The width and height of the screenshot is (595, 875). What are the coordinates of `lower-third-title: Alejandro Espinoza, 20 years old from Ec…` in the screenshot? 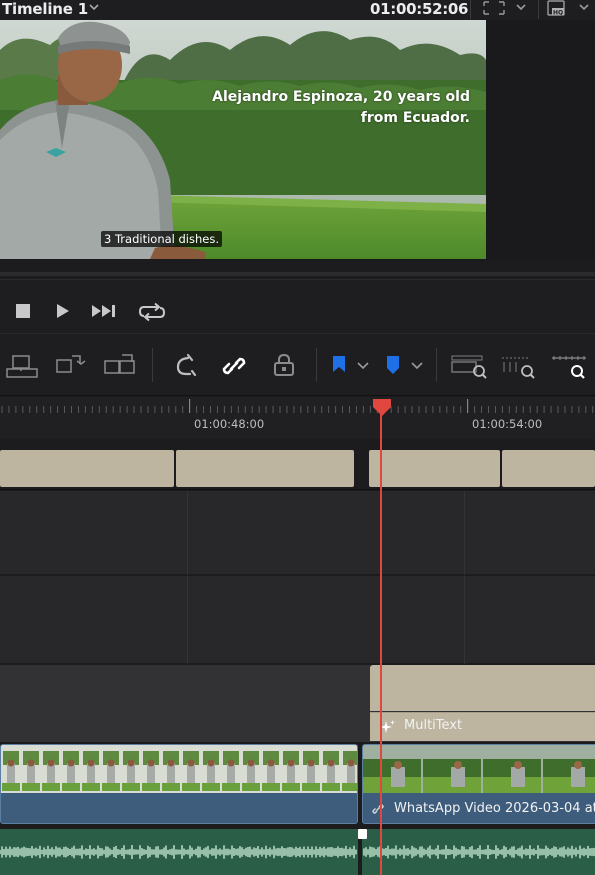 It's located at (341, 108).